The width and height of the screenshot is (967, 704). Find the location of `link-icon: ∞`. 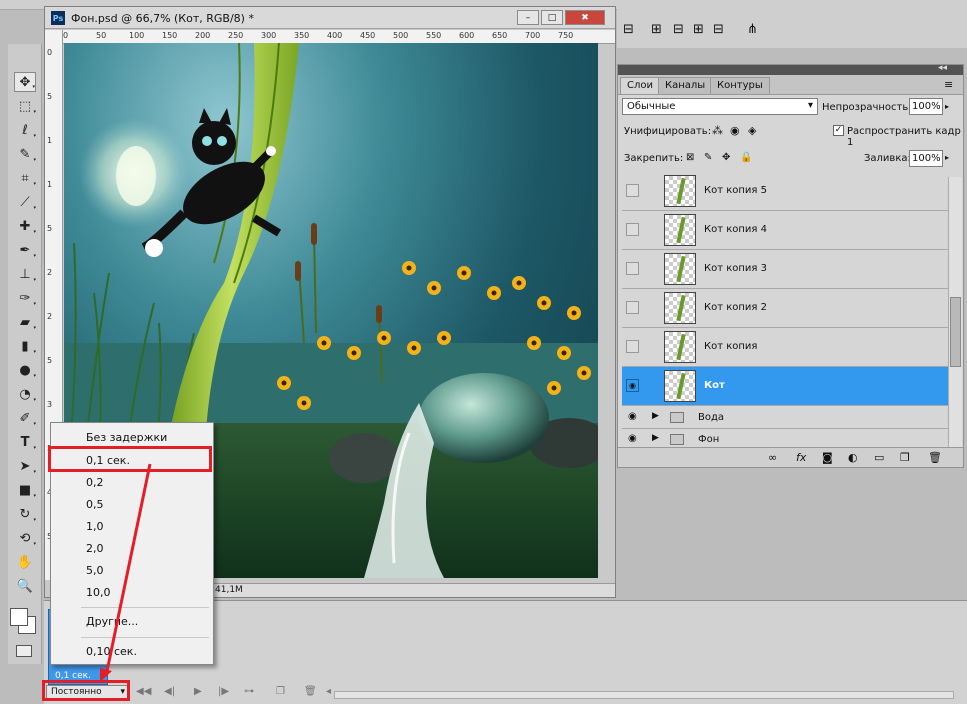

link-icon: ∞ is located at coordinates (772, 457).